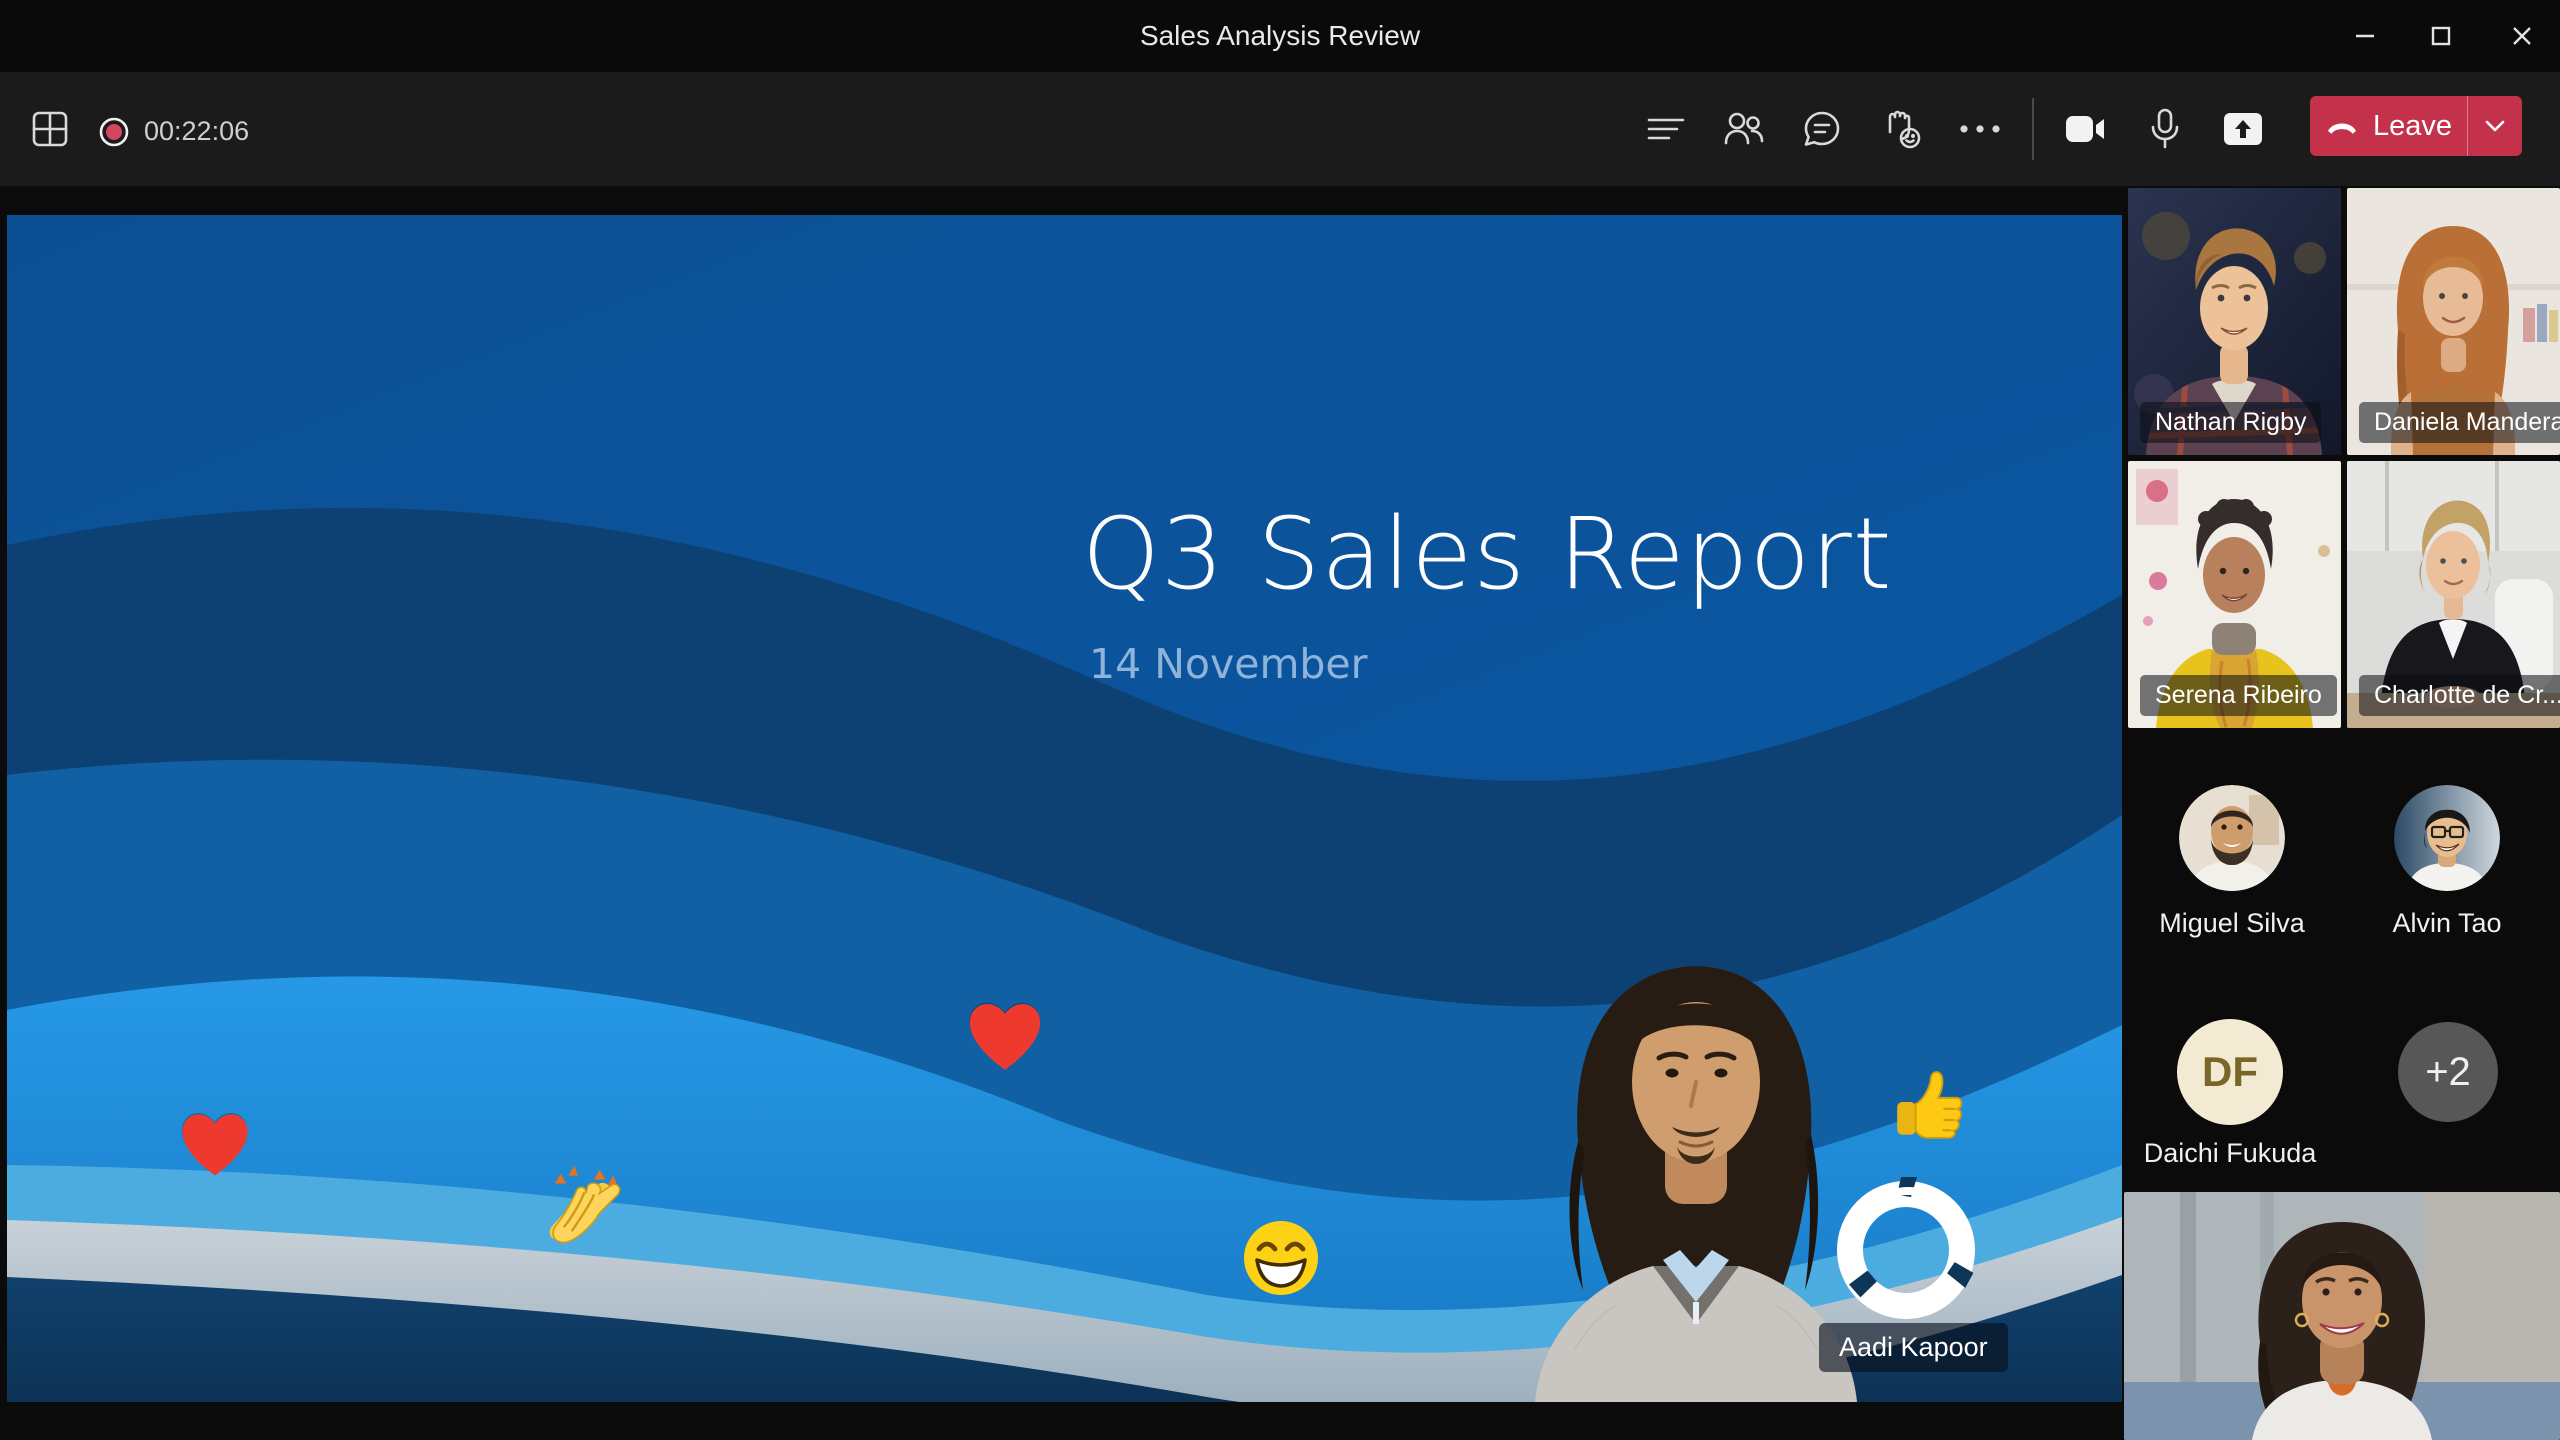 The height and width of the screenshot is (1440, 2560). I want to click on camera-icon, so click(2085, 129).